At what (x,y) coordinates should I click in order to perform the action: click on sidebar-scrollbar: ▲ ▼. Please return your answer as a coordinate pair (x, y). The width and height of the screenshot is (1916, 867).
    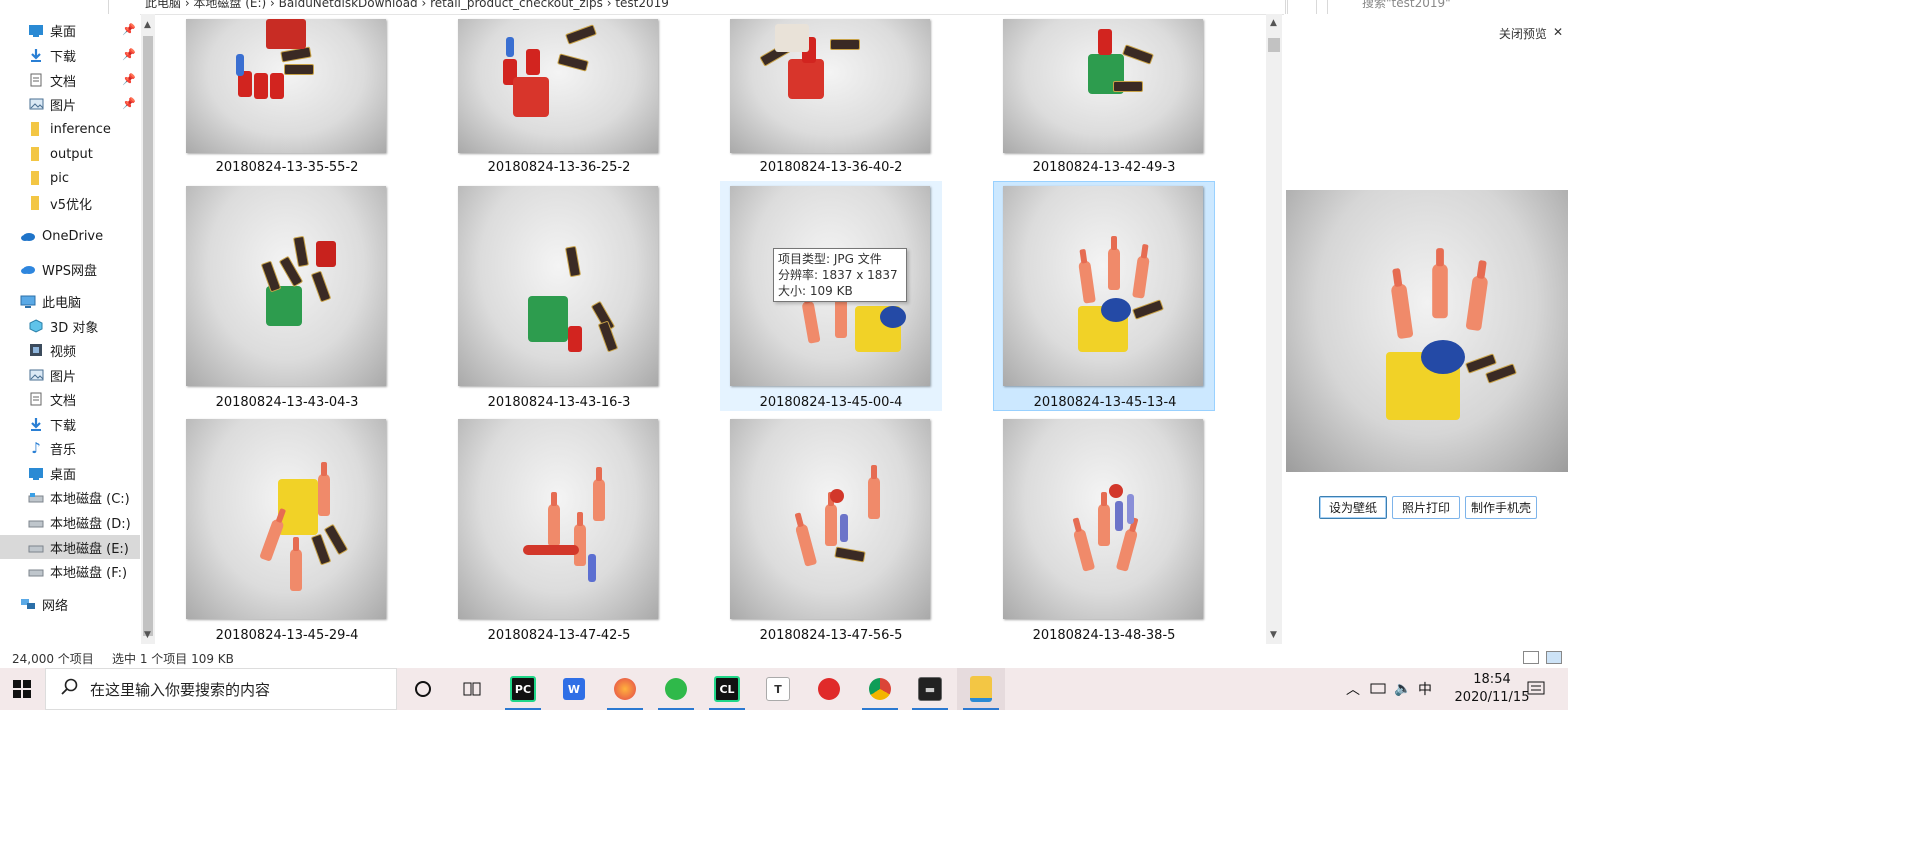
    Looking at the image, I should click on (148, 329).